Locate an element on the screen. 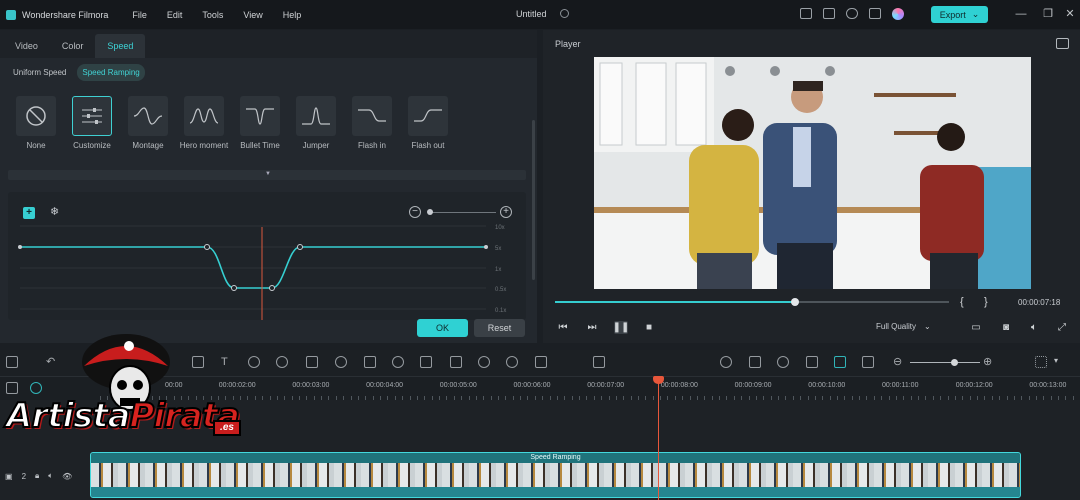 Image resolution: width=1080 pixels, height=500 pixels. no-sign-icon is located at coordinates (36, 116).